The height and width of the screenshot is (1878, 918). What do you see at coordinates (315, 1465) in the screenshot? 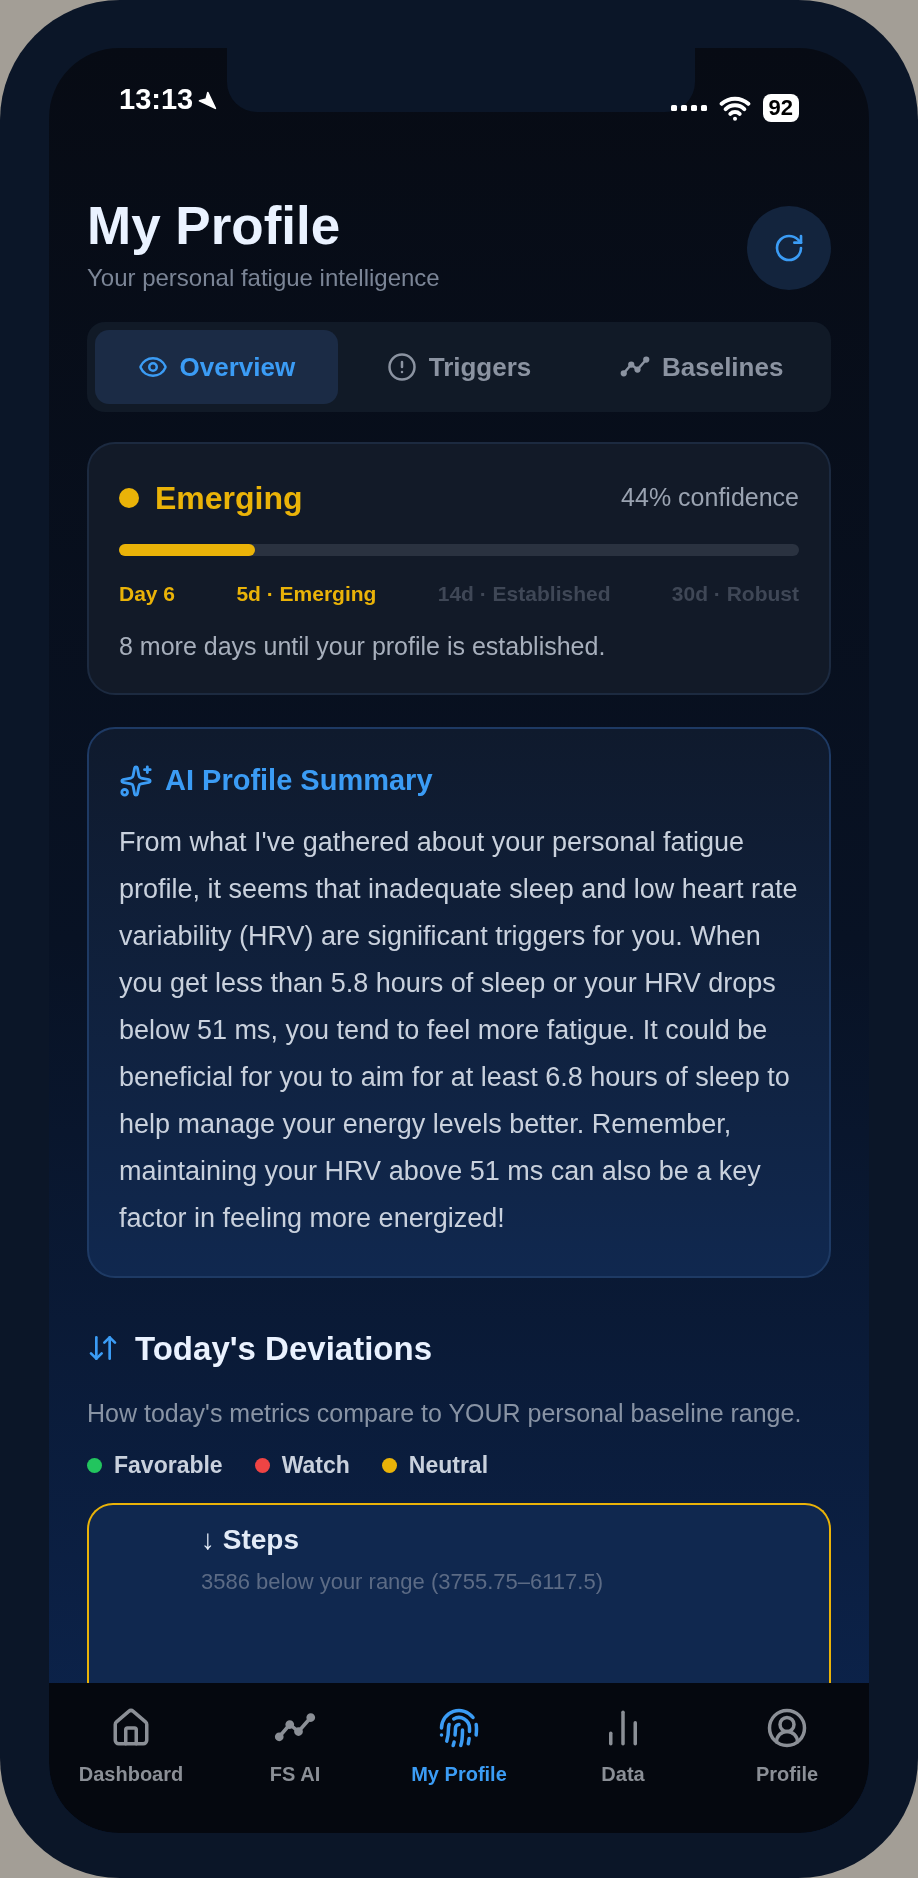
I see `legend-label: Watch` at bounding box center [315, 1465].